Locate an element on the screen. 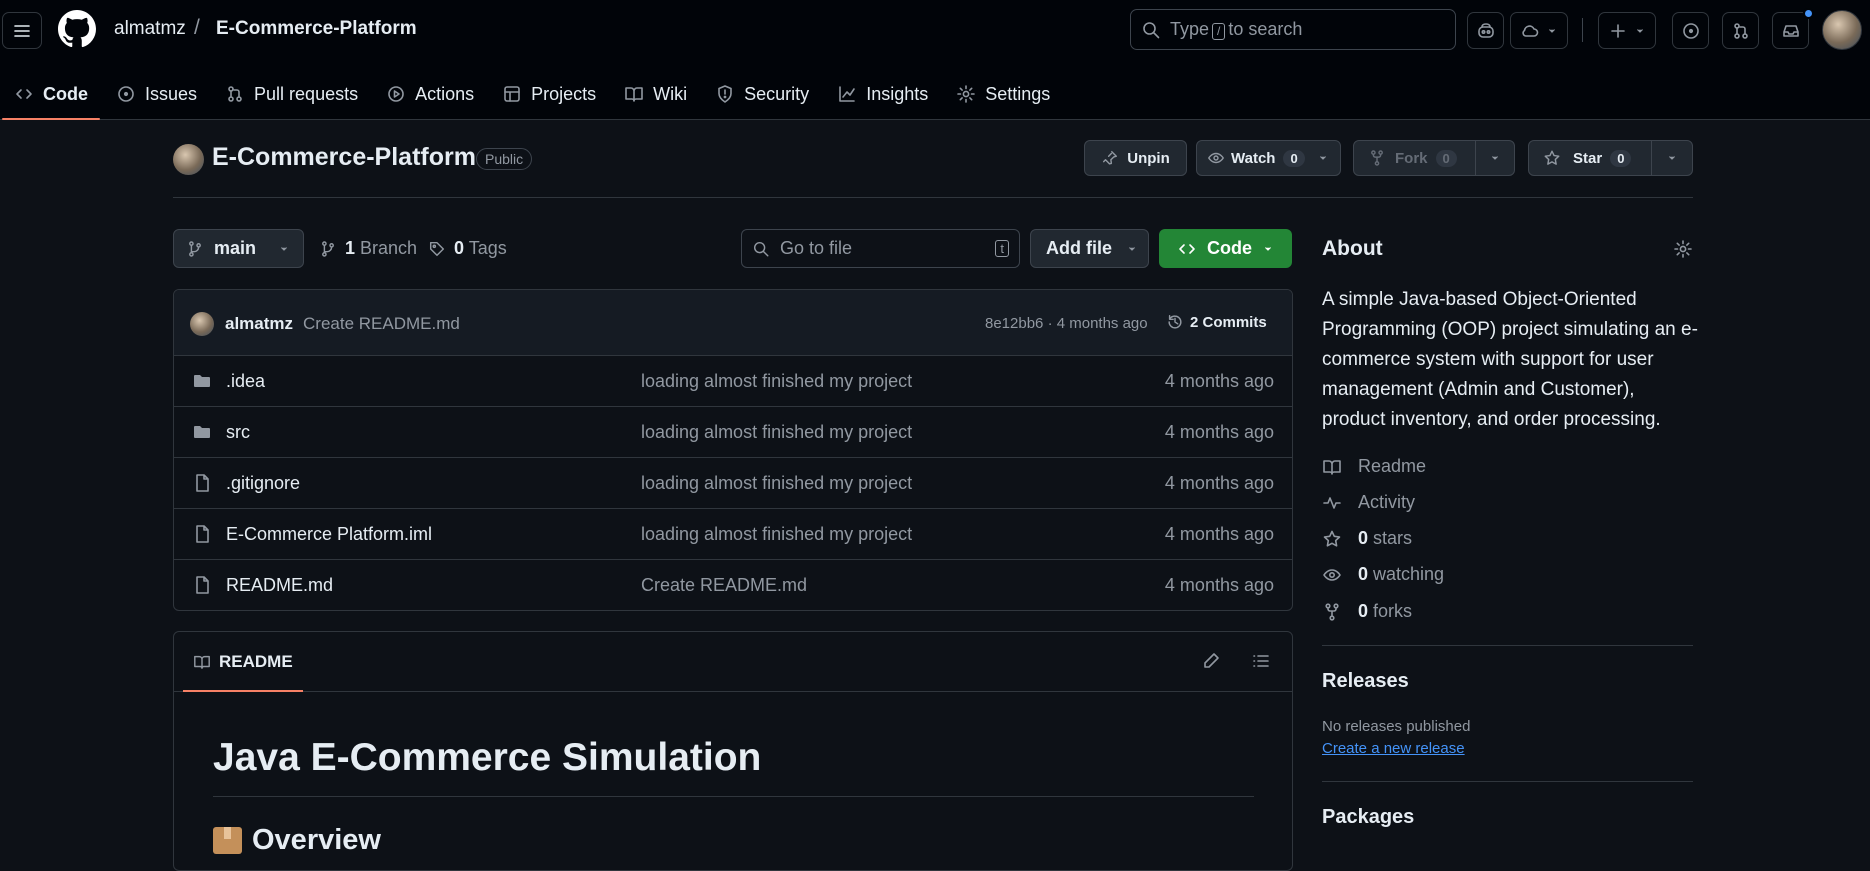  copilot-button is located at coordinates (1485, 30).